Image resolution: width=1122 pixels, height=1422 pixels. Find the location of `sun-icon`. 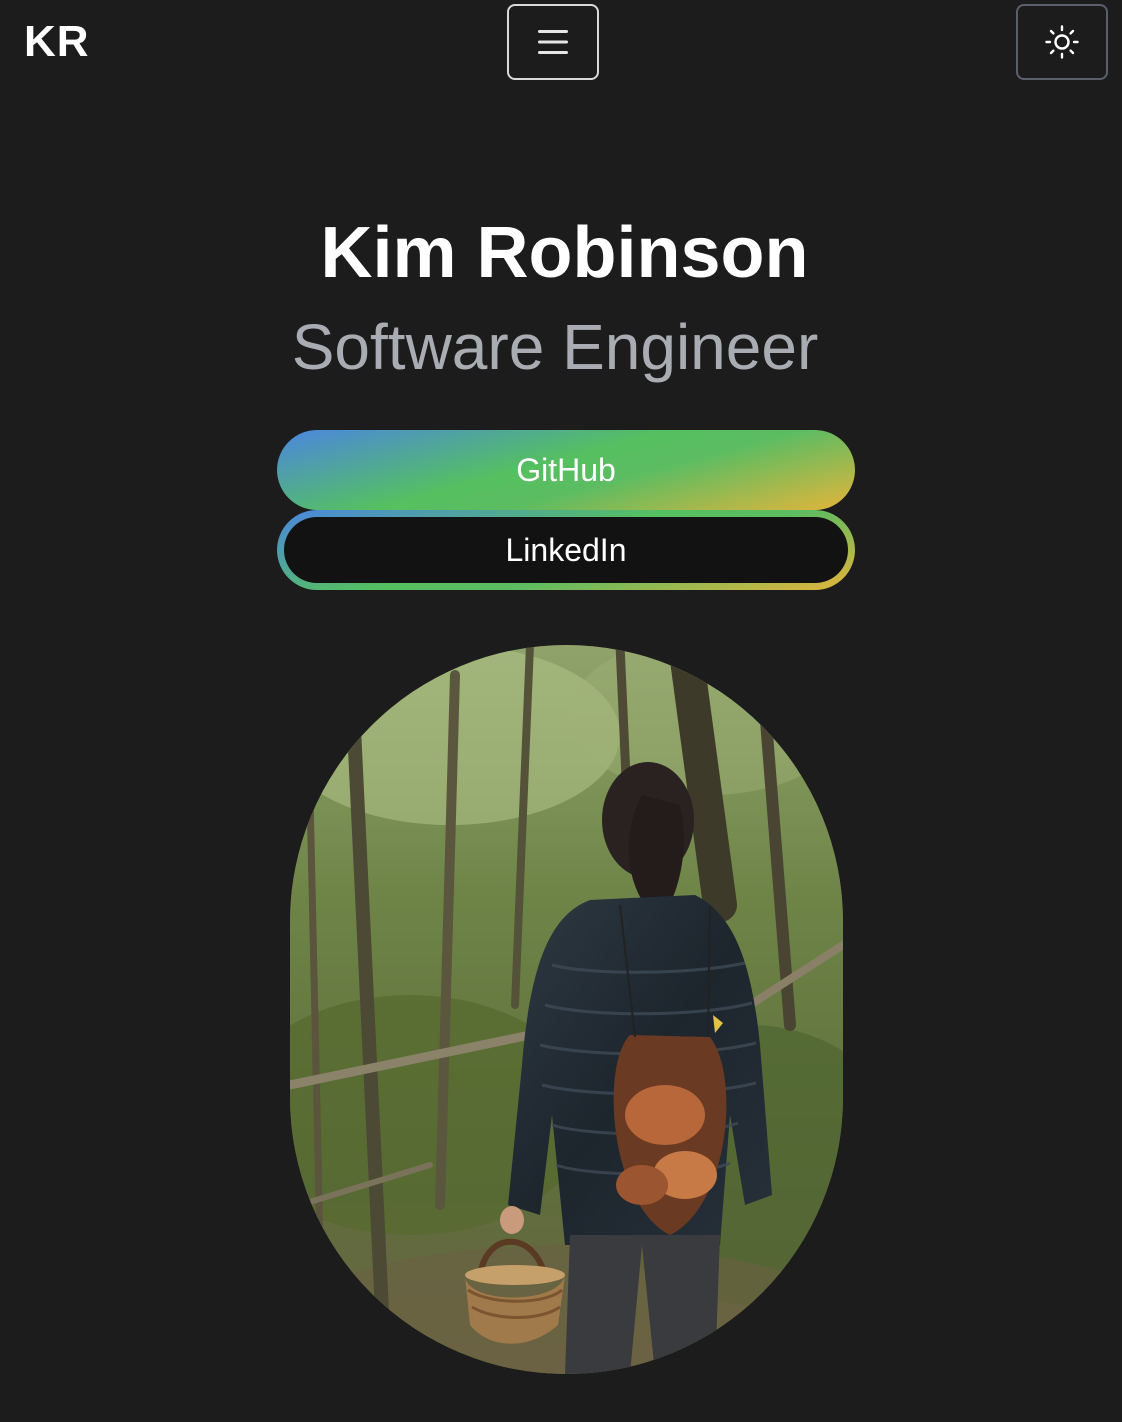

sun-icon is located at coordinates (1062, 42).